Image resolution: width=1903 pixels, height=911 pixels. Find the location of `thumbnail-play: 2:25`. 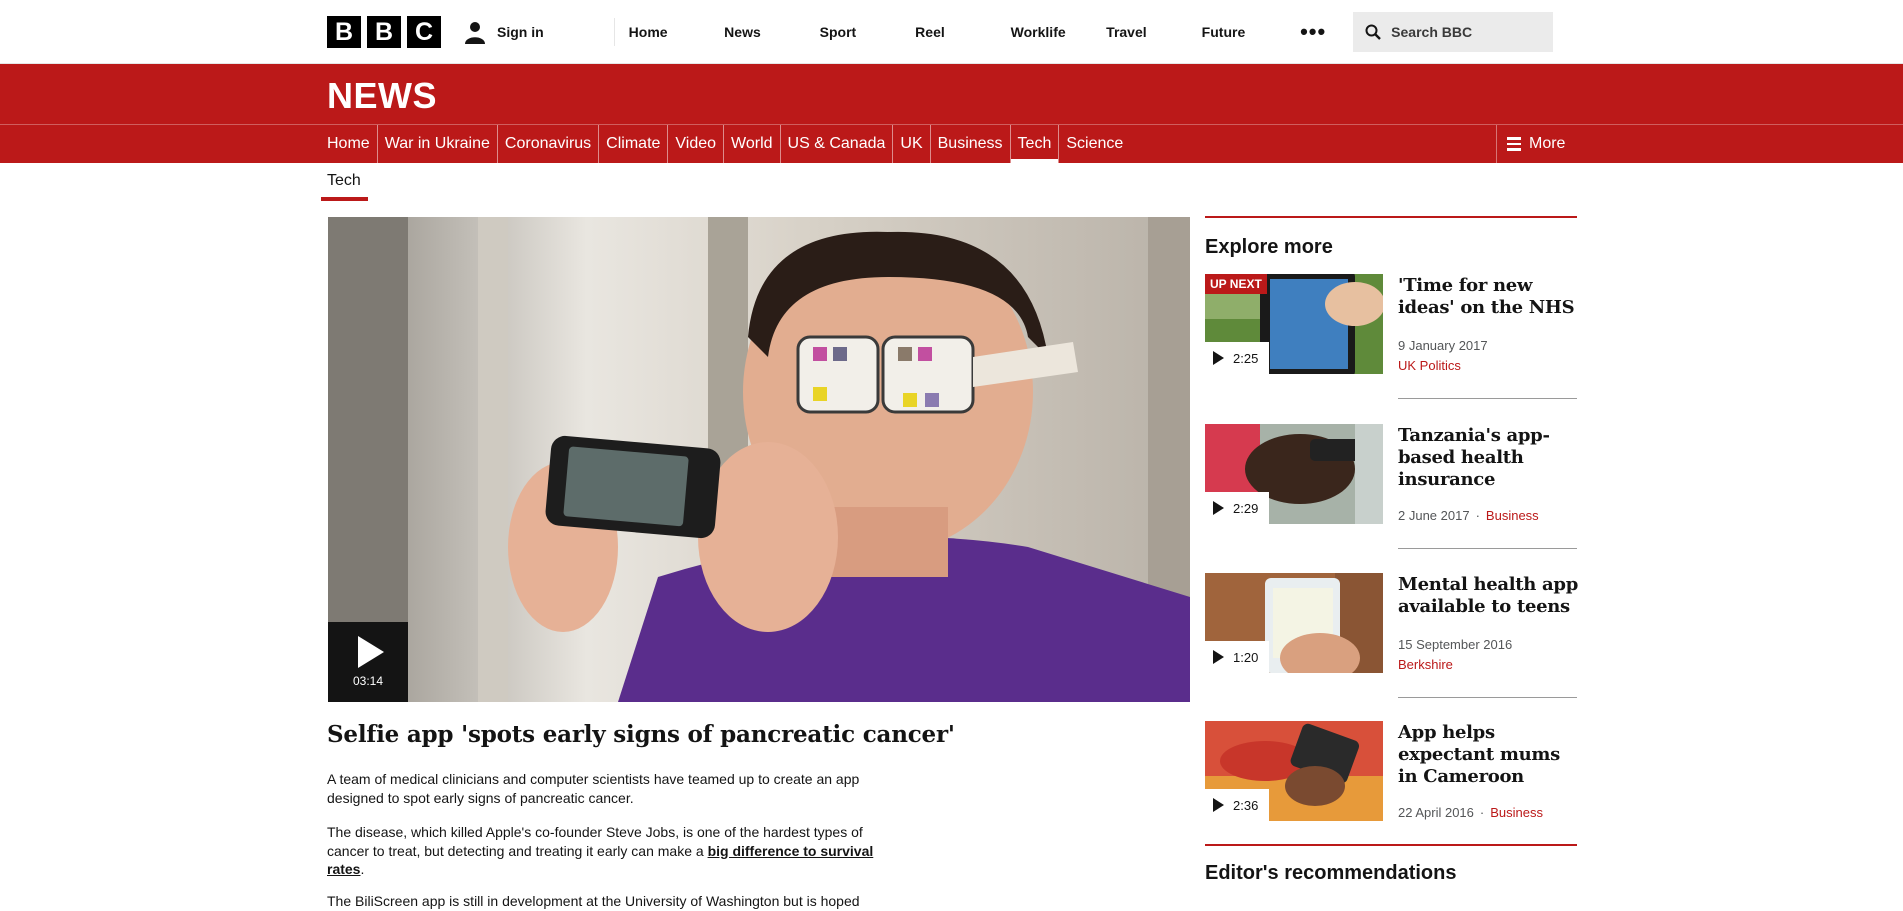

thumbnail-play: 2:25 is located at coordinates (1237, 358).